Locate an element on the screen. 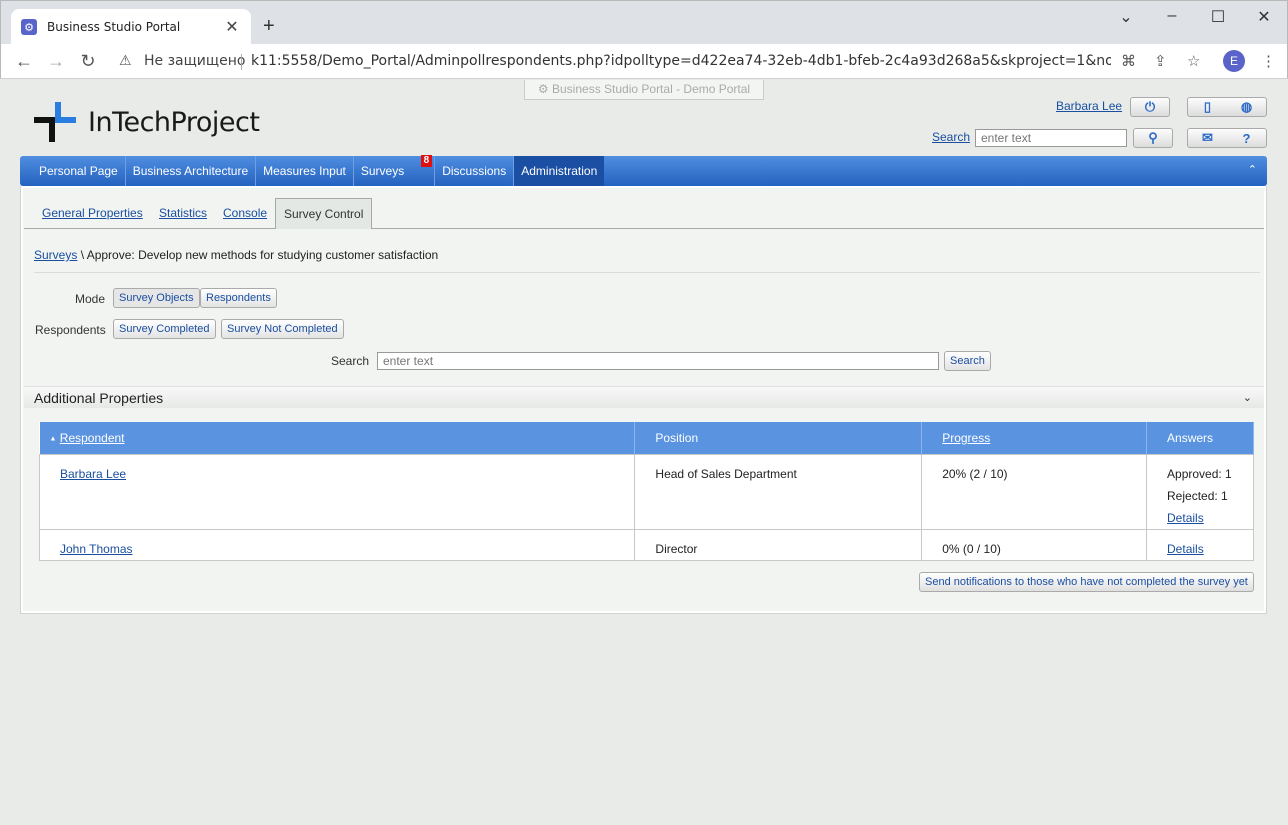 This screenshot has width=1288, height=825. position-cell: Head of Sales Department is located at coordinates (778, 491).